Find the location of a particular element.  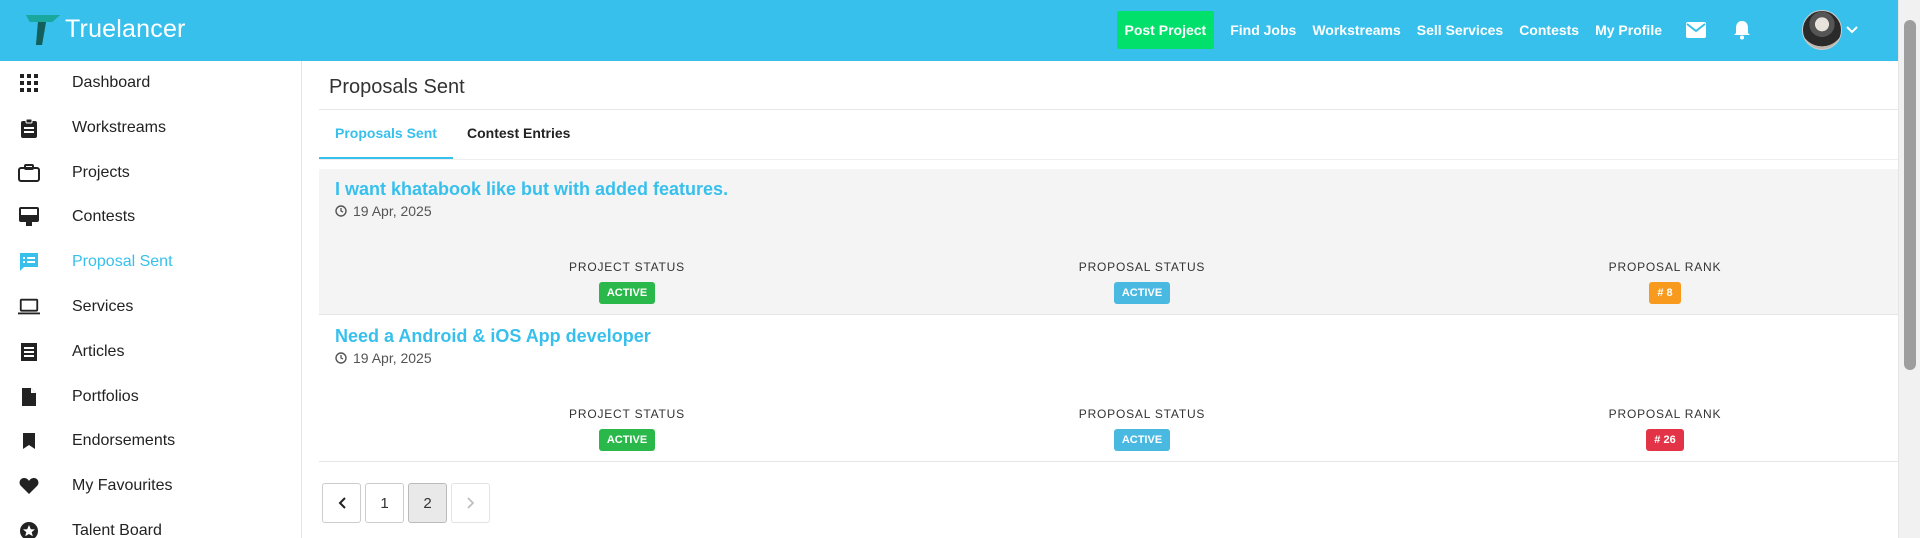

sidebar-item-endorsements: Endorsements is located at coordinates (151, 441).